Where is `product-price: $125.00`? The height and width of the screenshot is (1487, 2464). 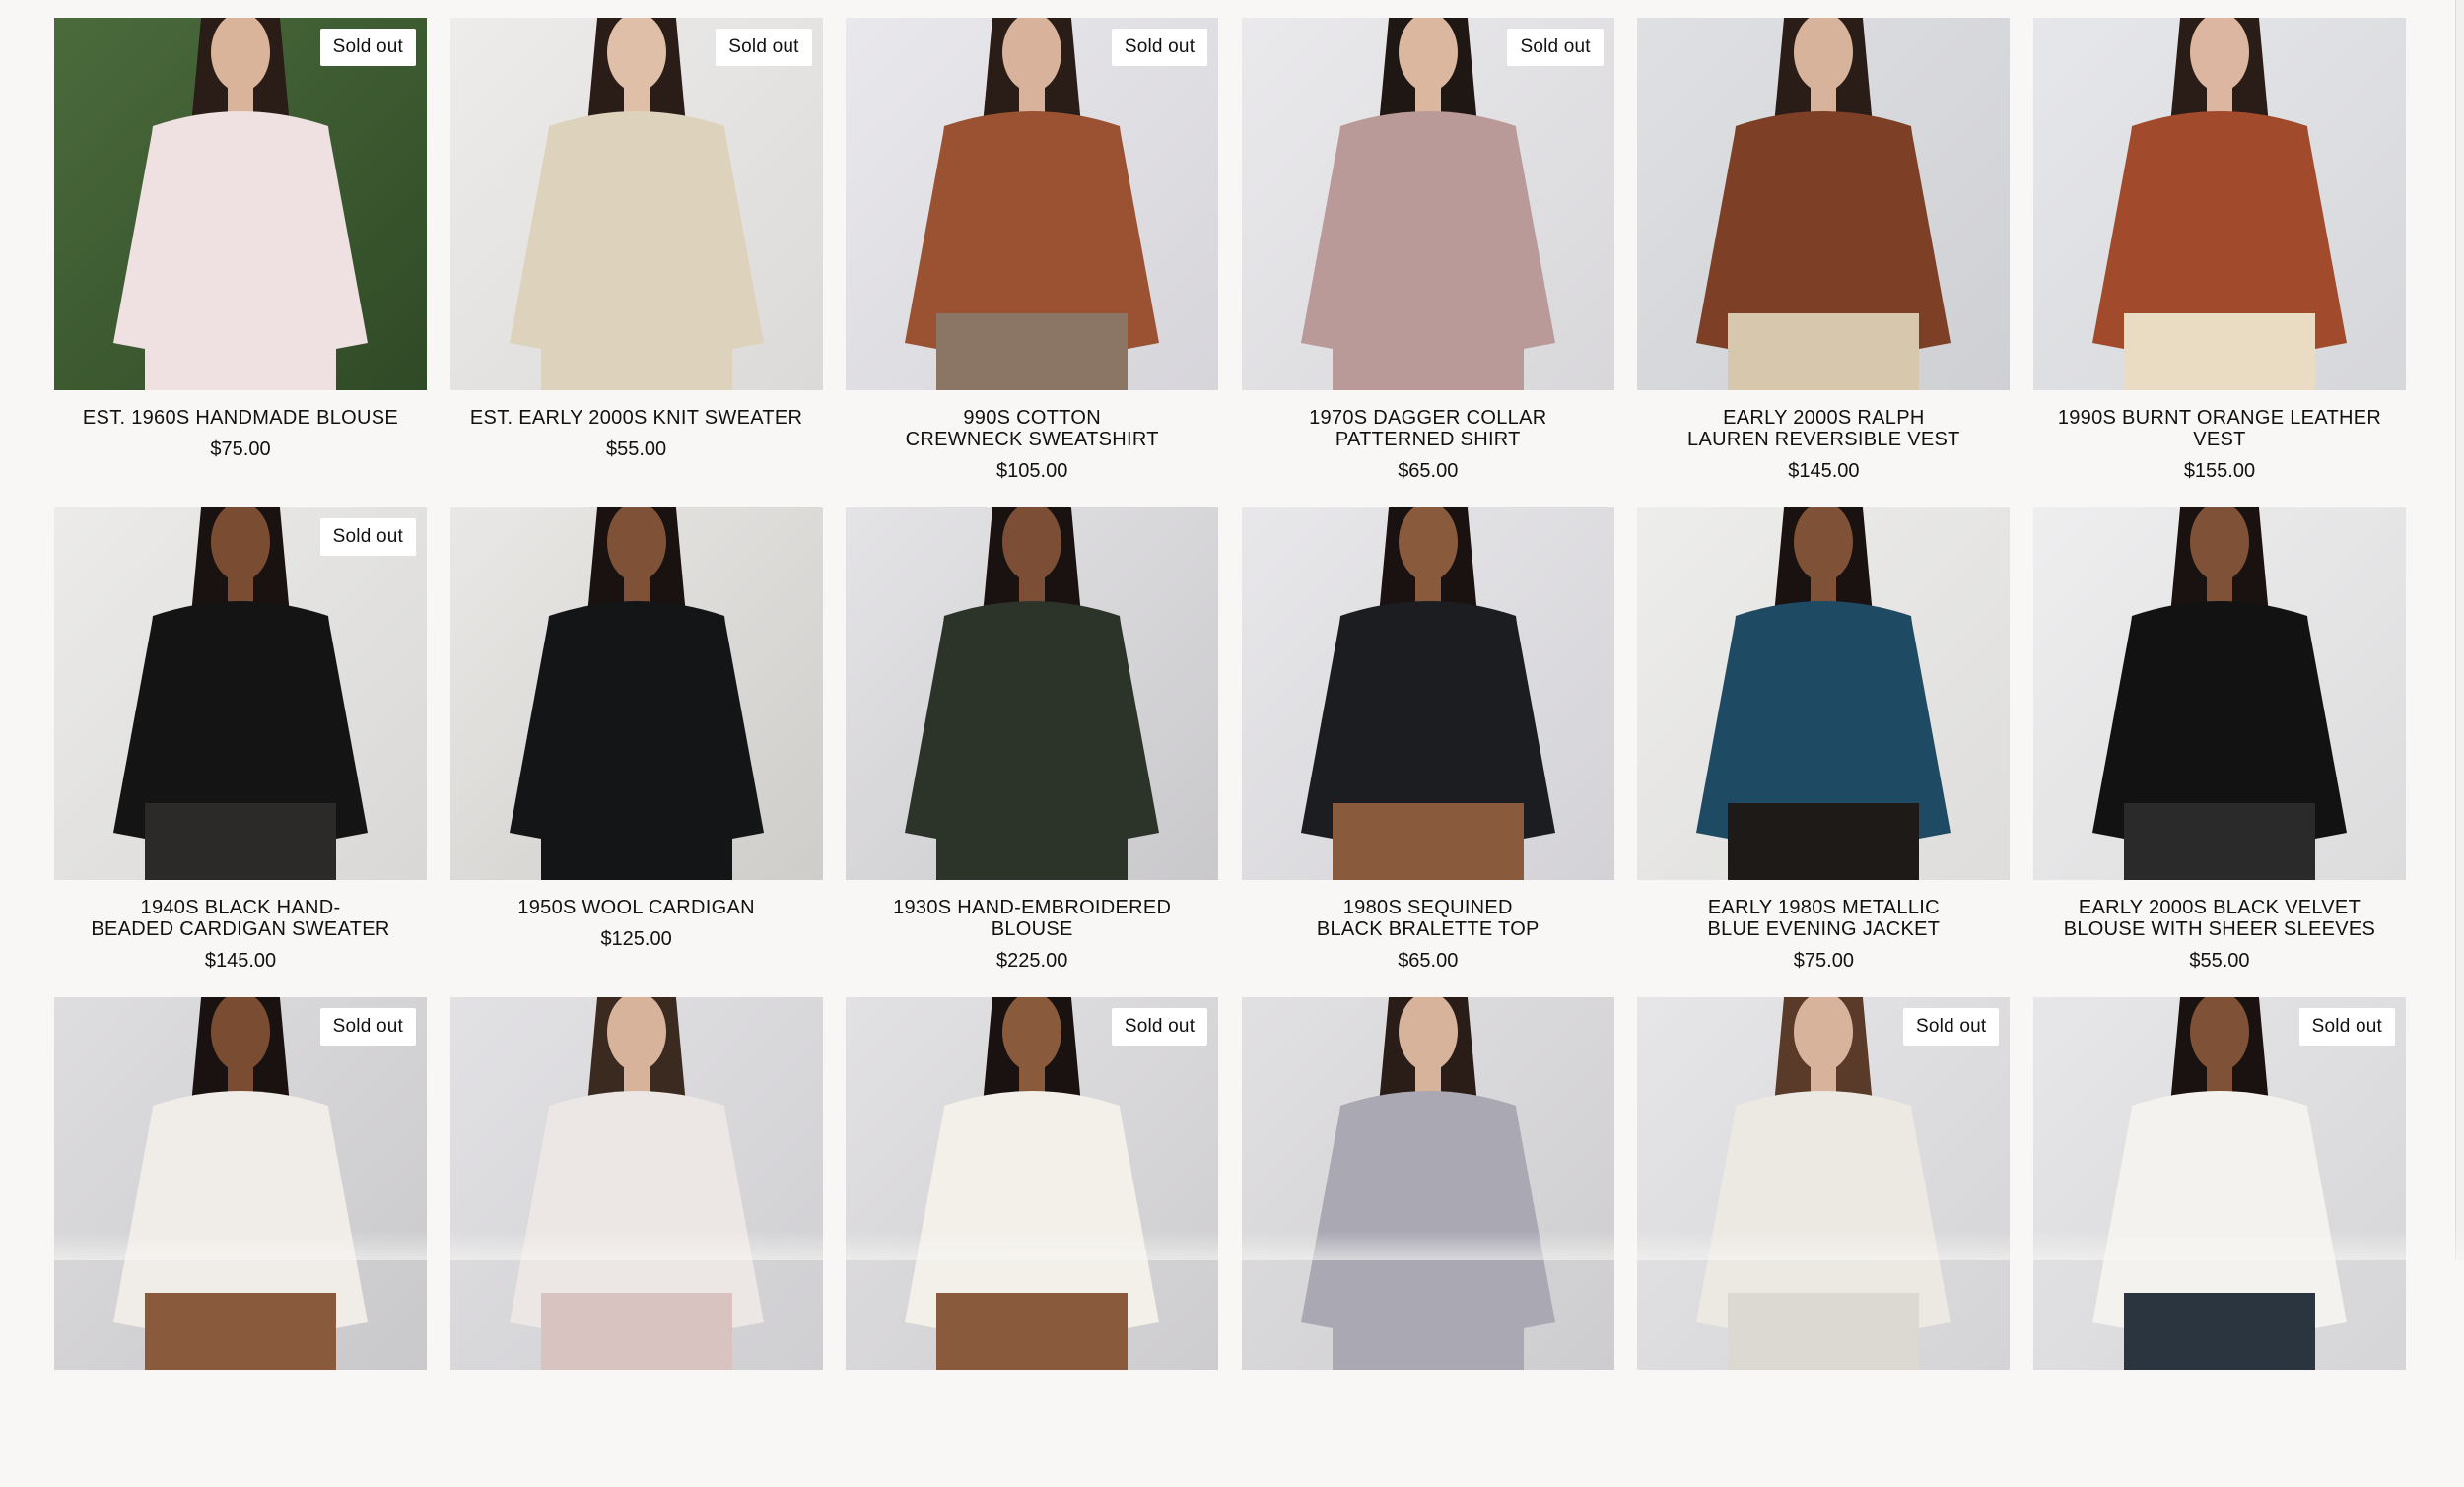 product-price: $125.00 is located at coordinates (636, 939).